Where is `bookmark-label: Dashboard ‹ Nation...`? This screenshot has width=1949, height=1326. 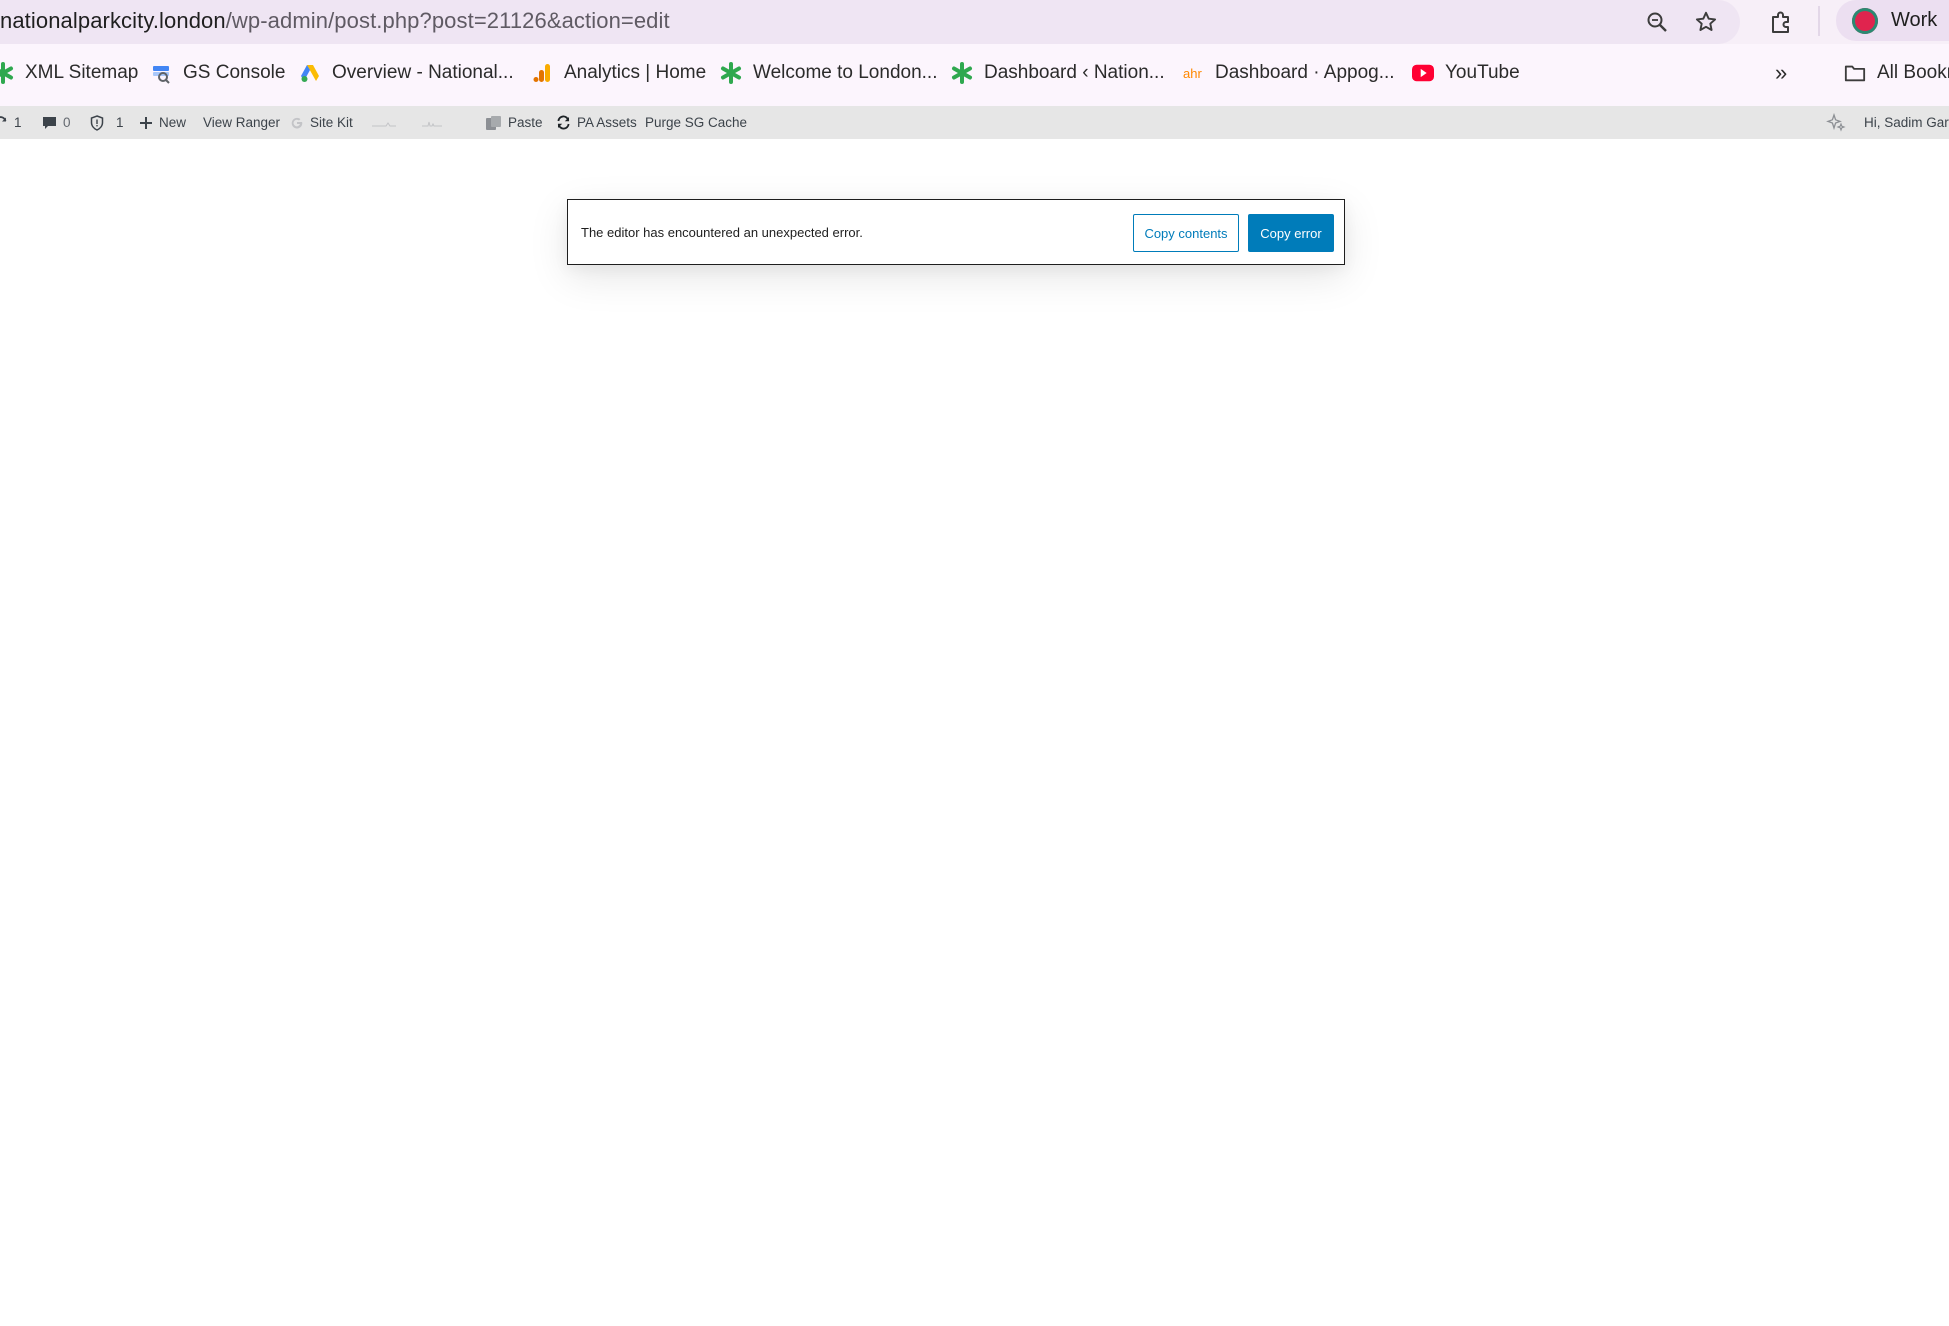
bookmark-label: Dashboard ‹ Nation... is located at coordinates (1074, 72).